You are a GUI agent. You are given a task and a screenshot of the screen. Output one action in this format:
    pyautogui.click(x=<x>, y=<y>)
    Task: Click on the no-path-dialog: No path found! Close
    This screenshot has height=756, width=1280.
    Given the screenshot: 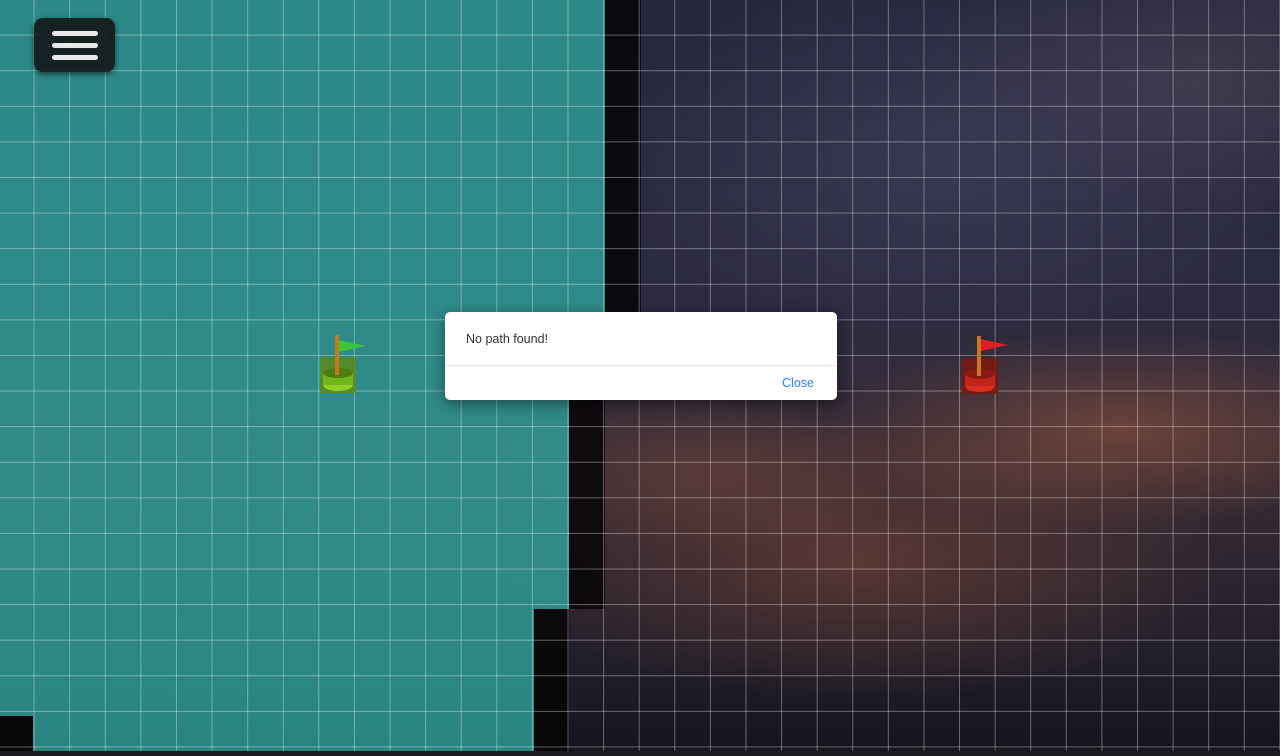 What is the action you would take?
    pyautogui.click(x=641, y=356)
    